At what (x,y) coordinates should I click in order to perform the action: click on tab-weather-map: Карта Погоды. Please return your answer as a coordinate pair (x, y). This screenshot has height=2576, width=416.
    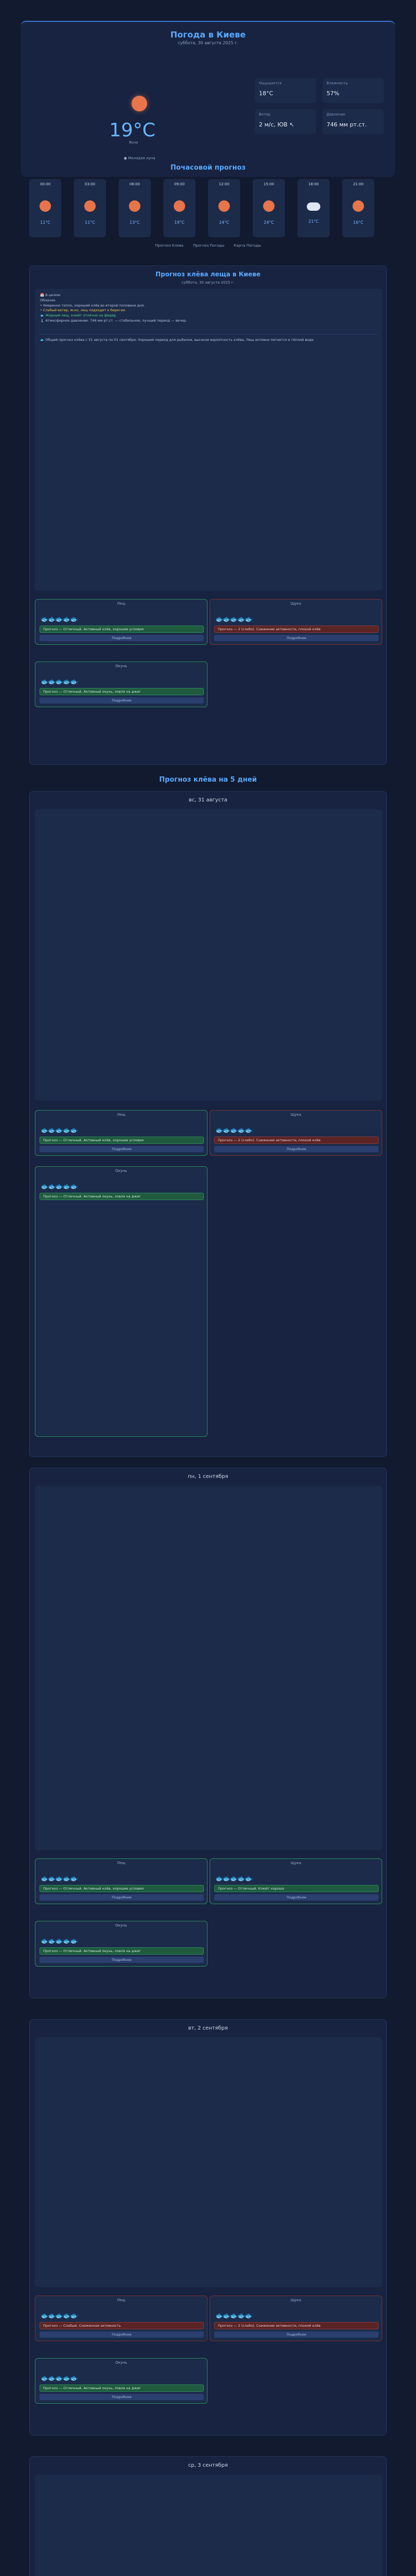
    Looking at the image, I should click on (247, 246).